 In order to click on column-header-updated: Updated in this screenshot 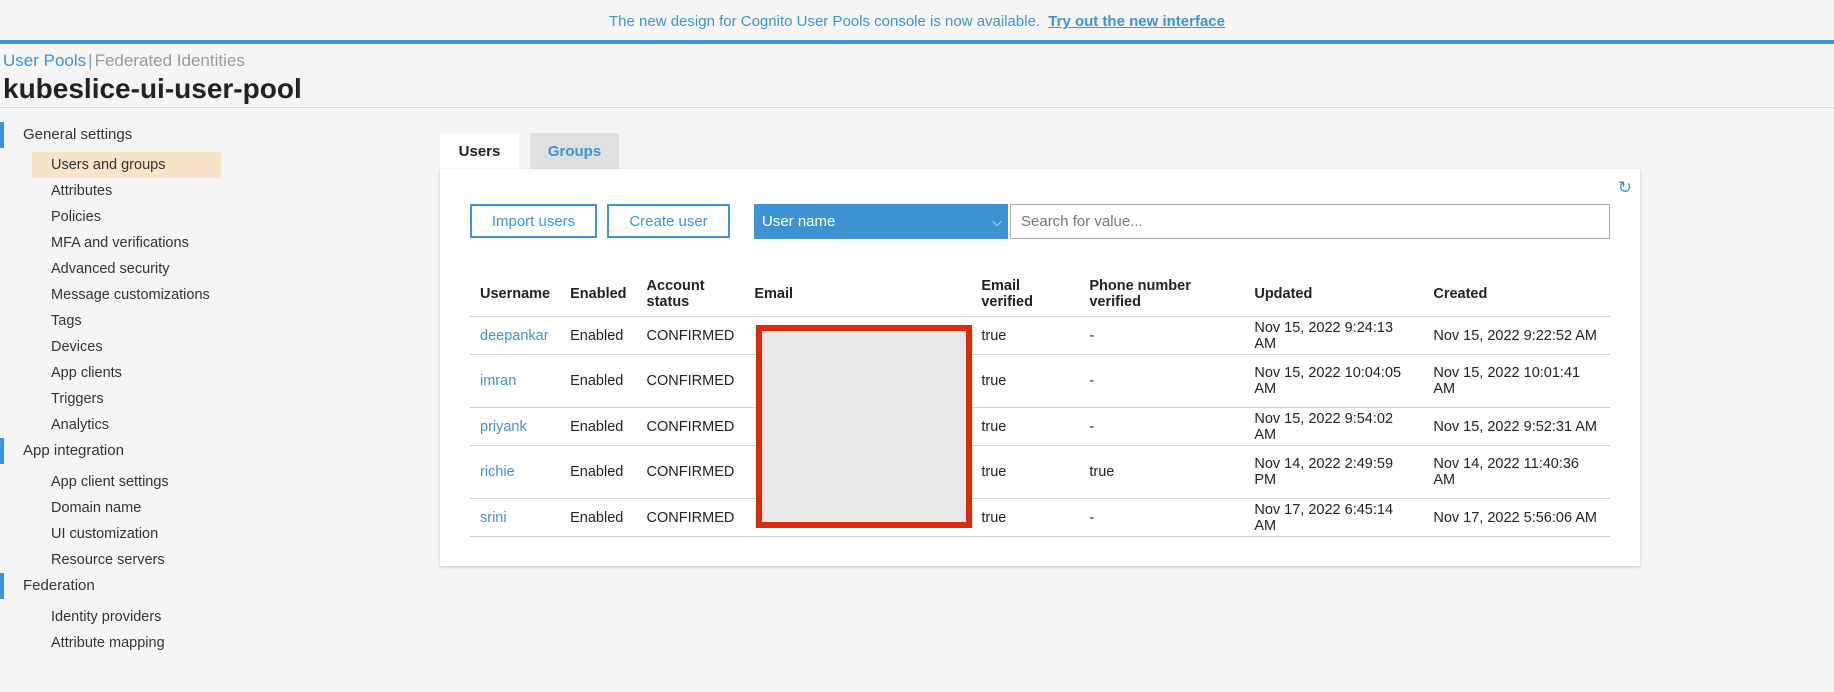, I will do `click(1334, 294)`.